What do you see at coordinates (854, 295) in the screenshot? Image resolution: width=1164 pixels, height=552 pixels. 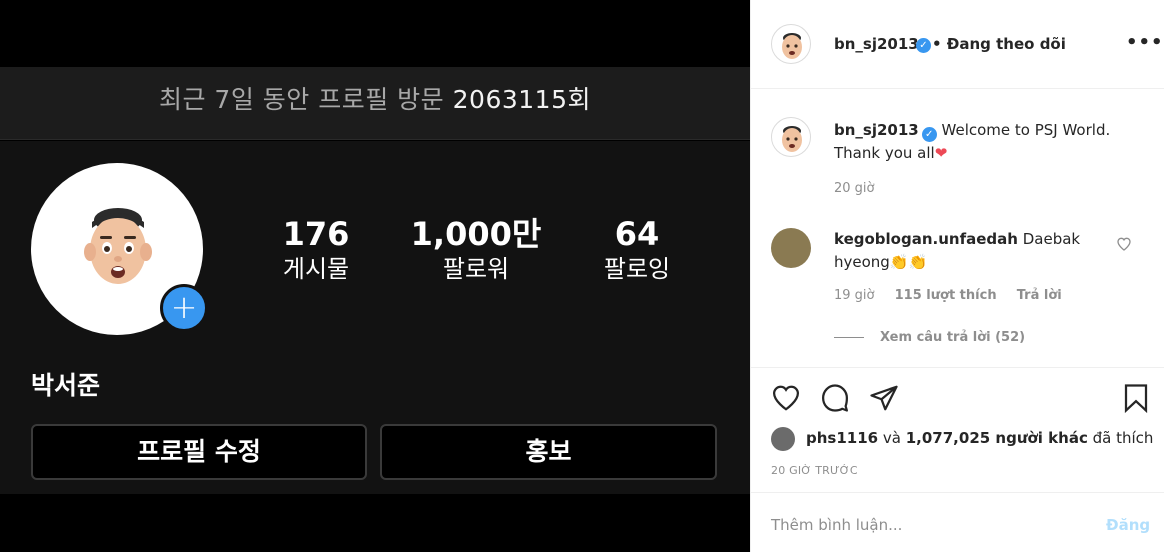 I see `comment-time: 19 giờ` at bounding box center [854, 295].